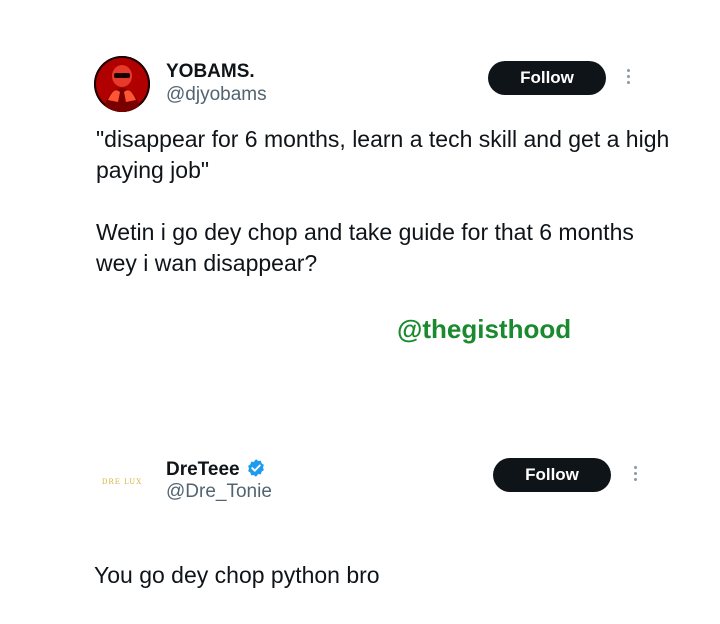 This screenshot has height=624, width=720. Describe the element at coordinates (255, 468) in the screenshot. I see `verified-badge-icon` at that location.